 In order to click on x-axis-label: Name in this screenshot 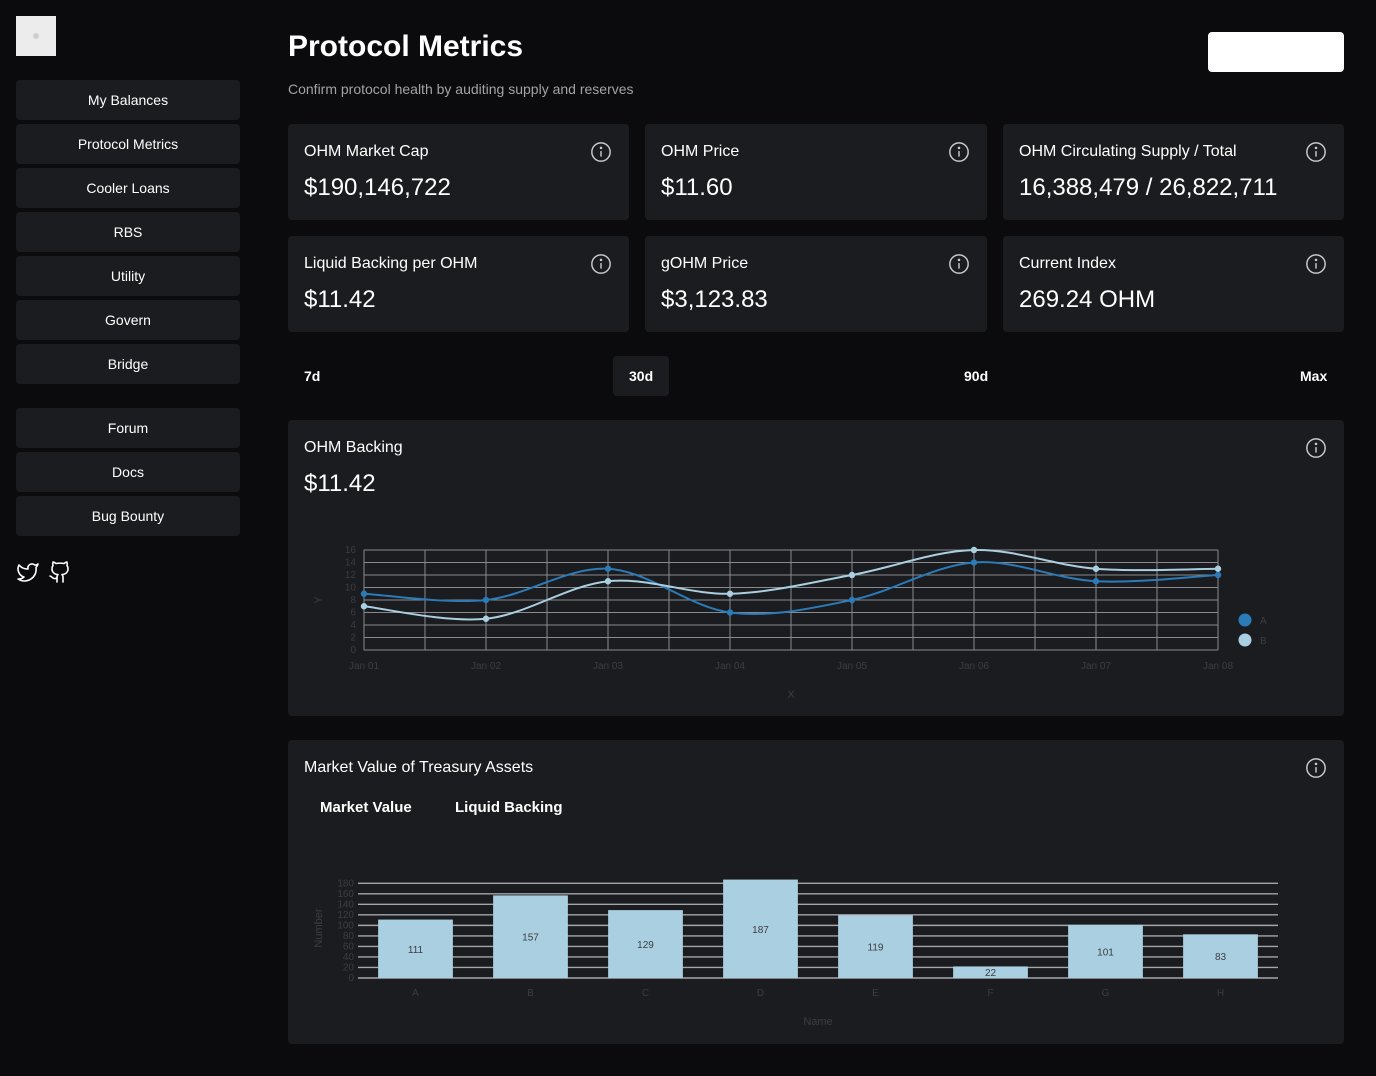, I will do `click(817, 1022)`.